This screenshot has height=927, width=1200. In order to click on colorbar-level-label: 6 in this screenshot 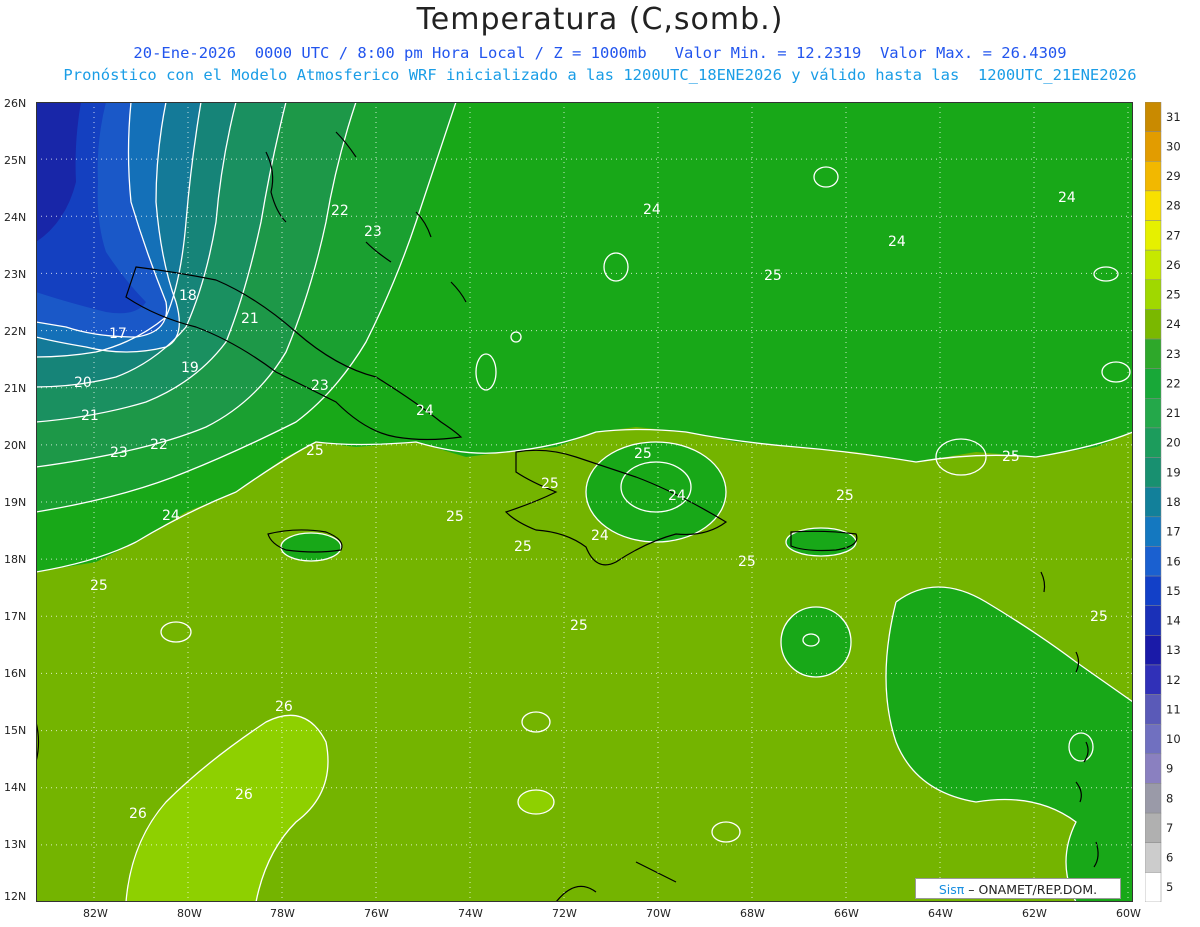, I will do `click(1169, 858)`.